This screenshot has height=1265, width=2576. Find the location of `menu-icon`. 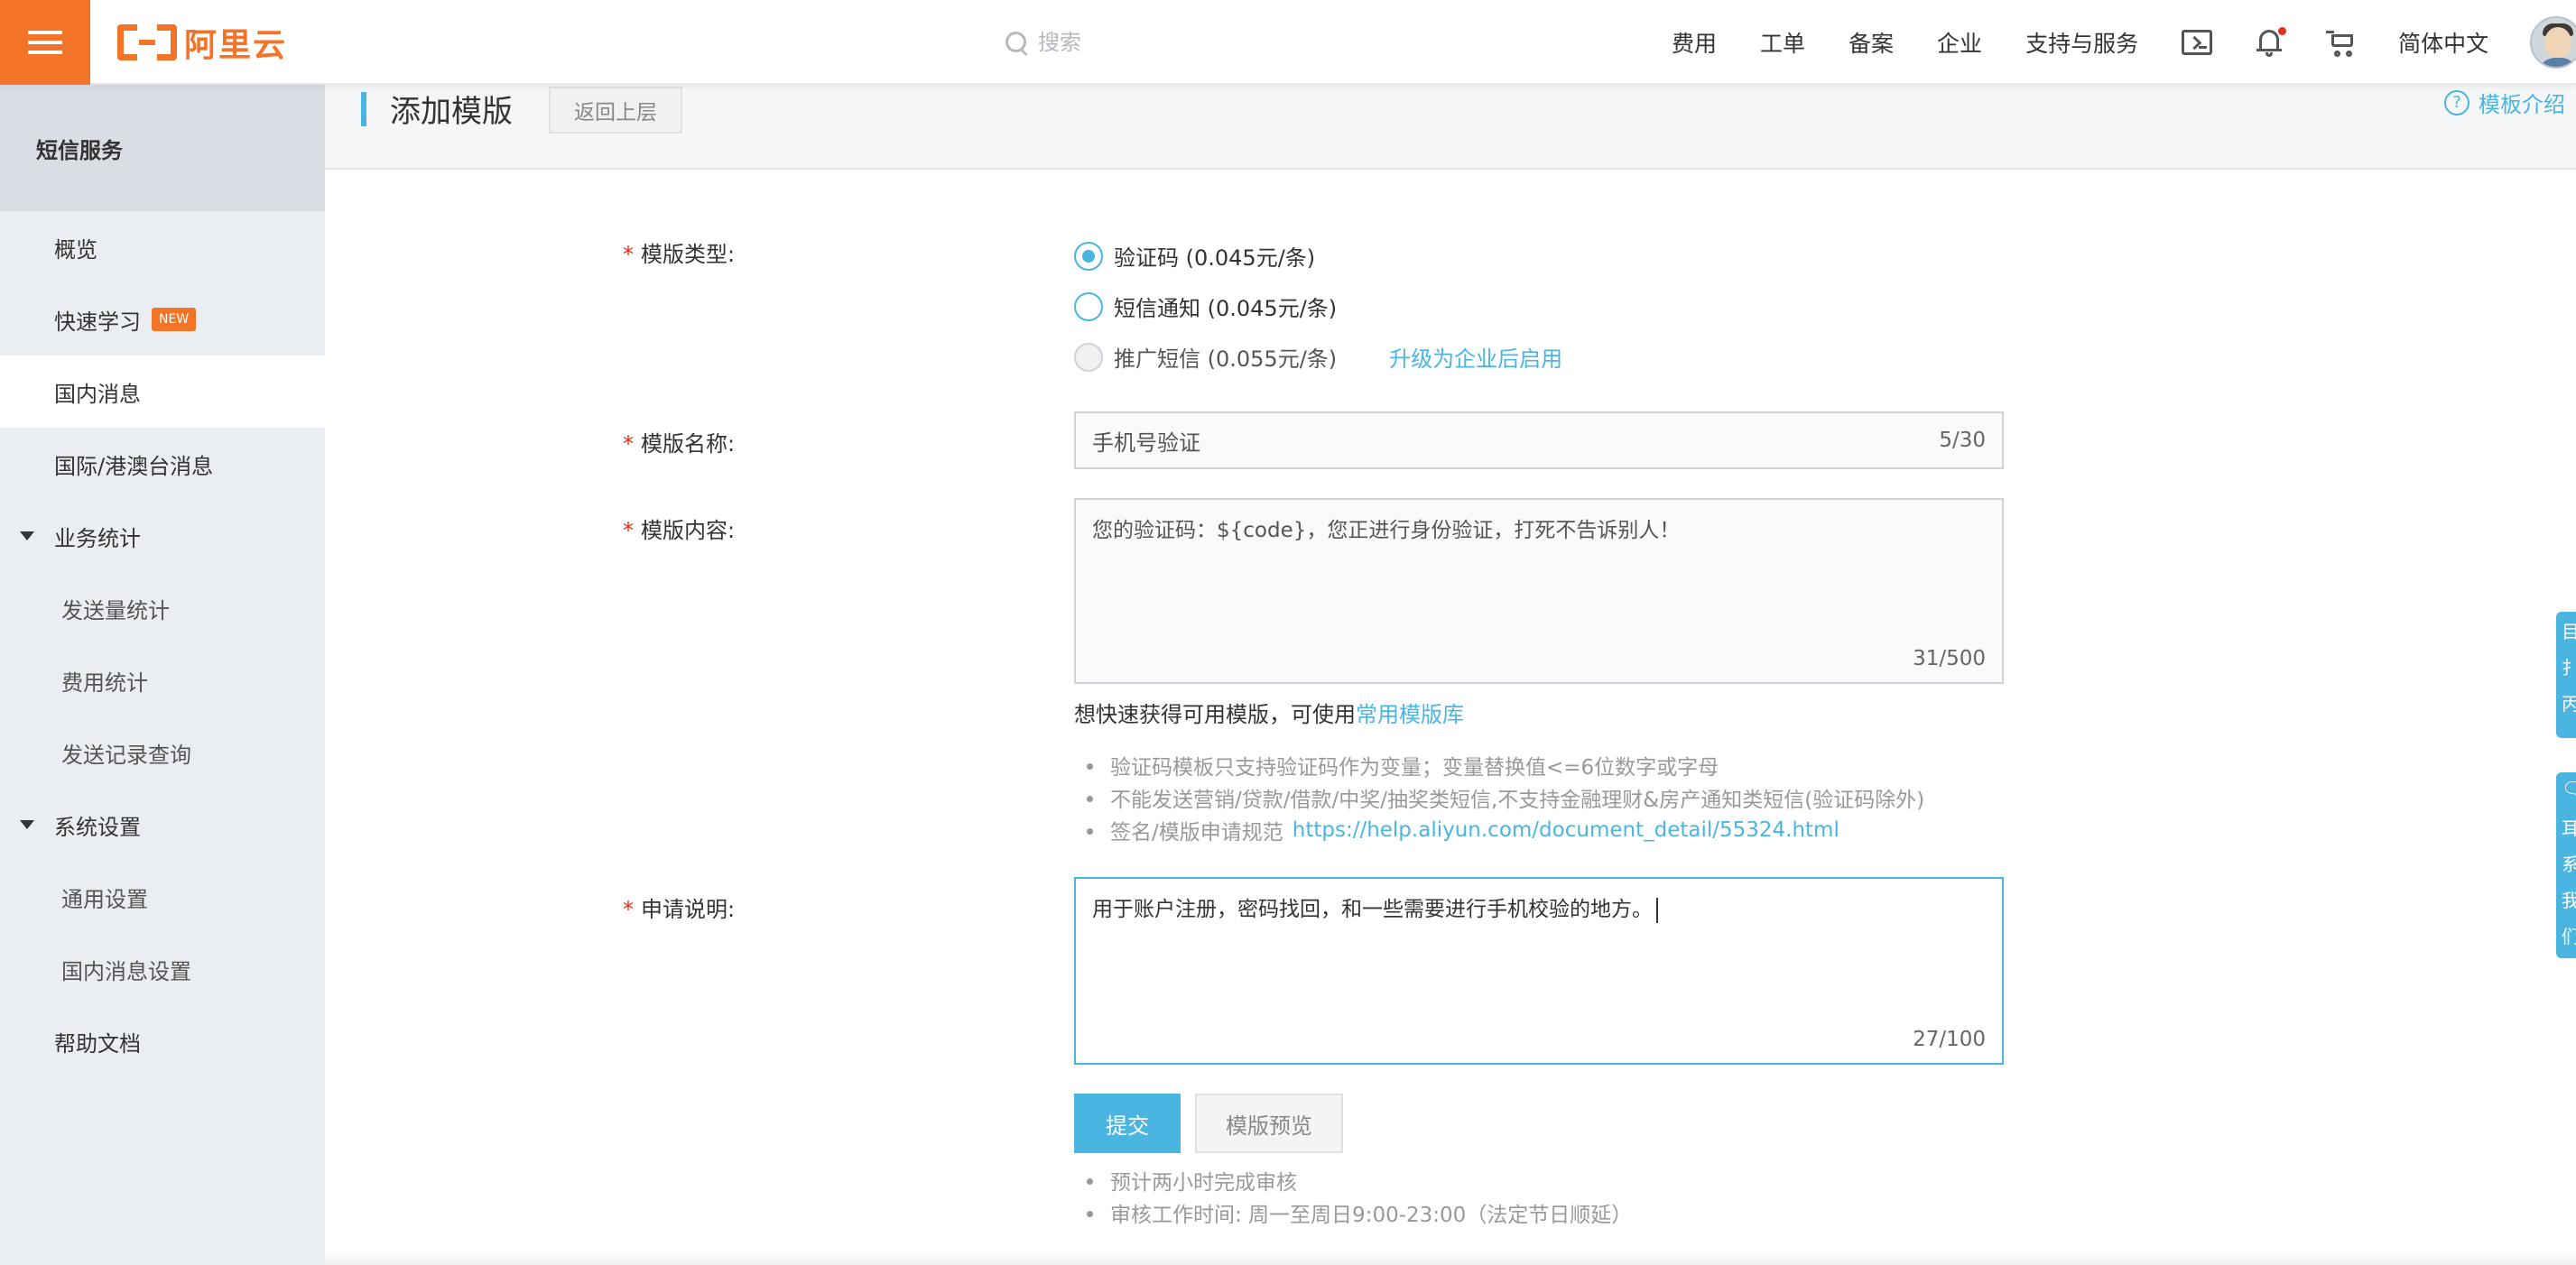

menu-icon is located at coordinates (45, 42).